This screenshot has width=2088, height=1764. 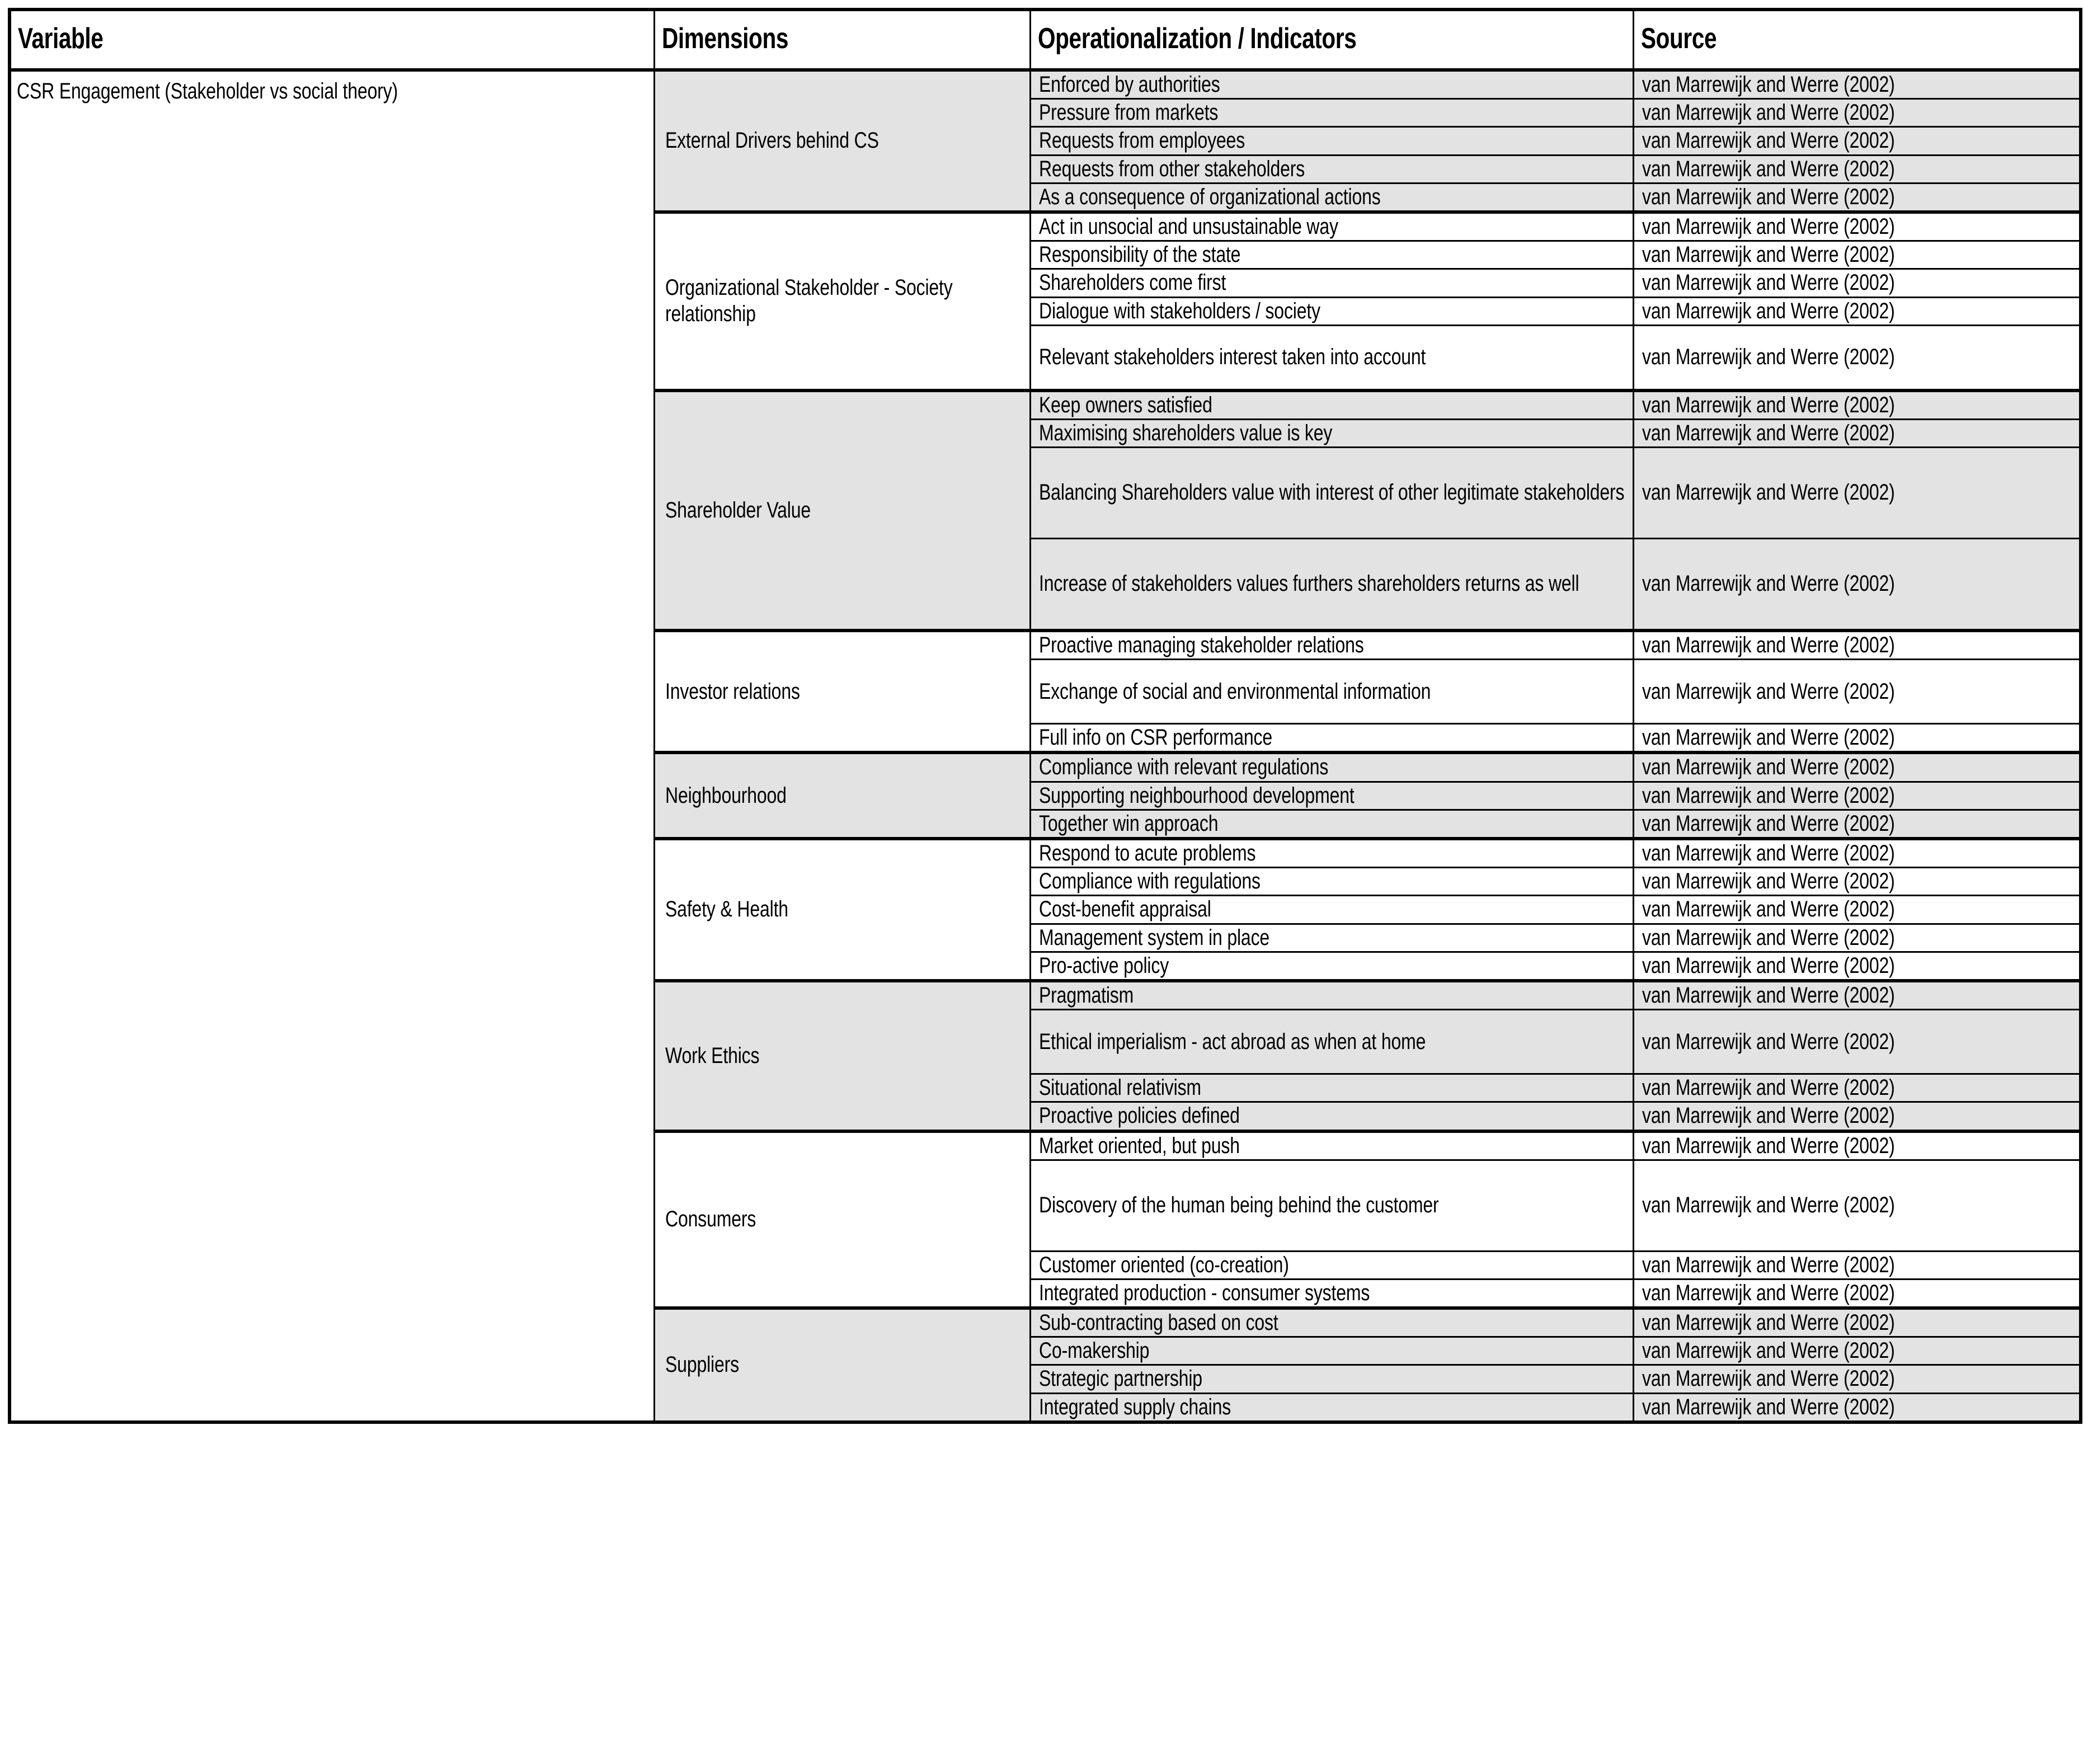 I want to click on indicator-label: Management system in place, so click(x=1153, y=937).